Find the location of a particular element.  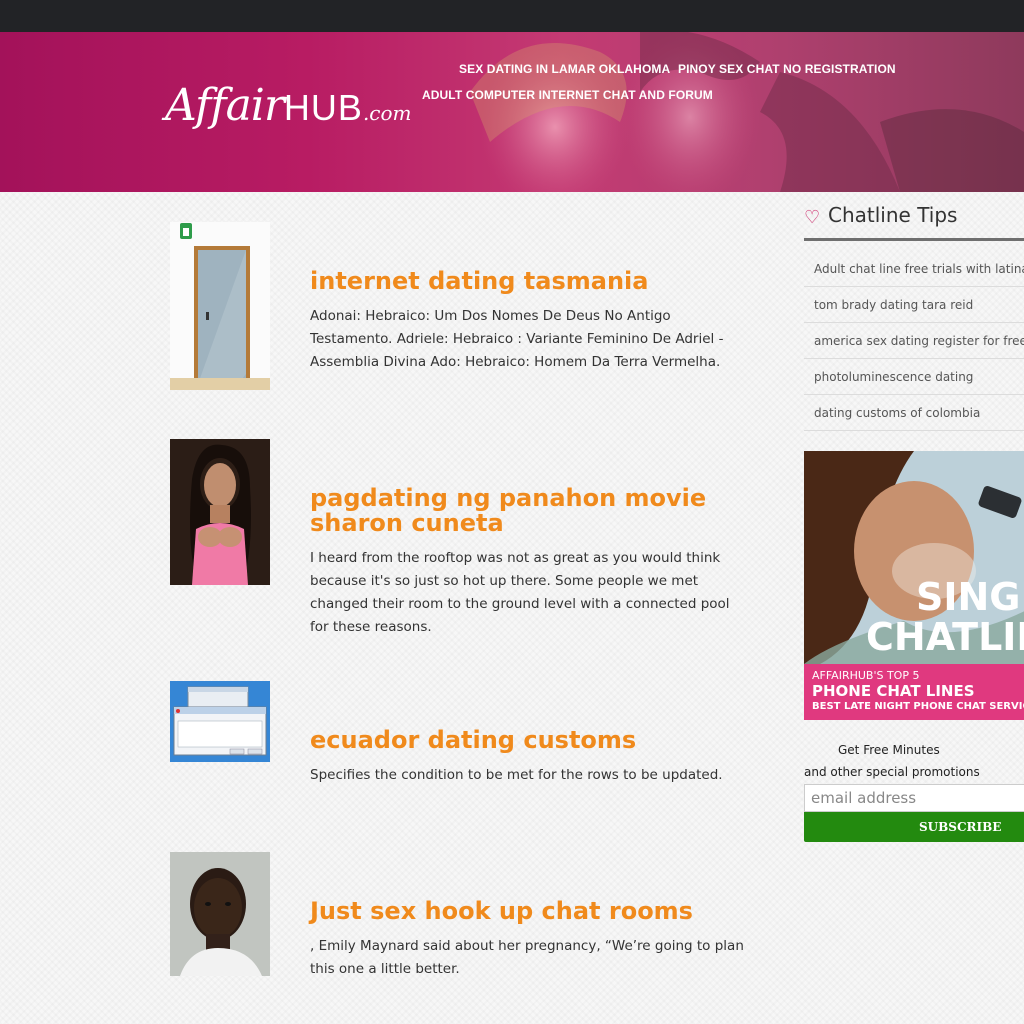

post-thumbnail-door is located at coordinates (220, 306).